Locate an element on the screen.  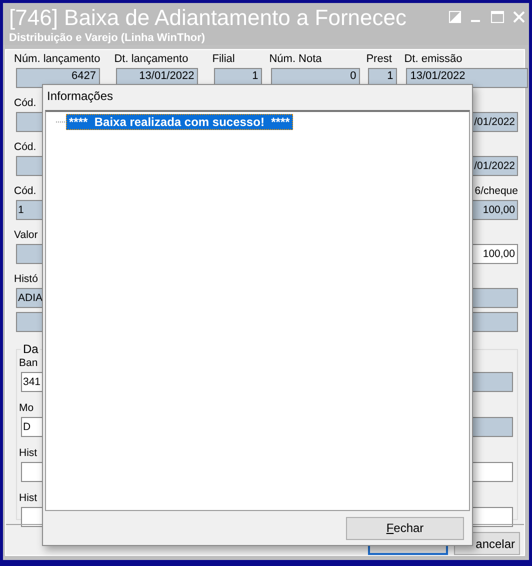
field-label: 6/cheque is located at coordinates (496, 191).